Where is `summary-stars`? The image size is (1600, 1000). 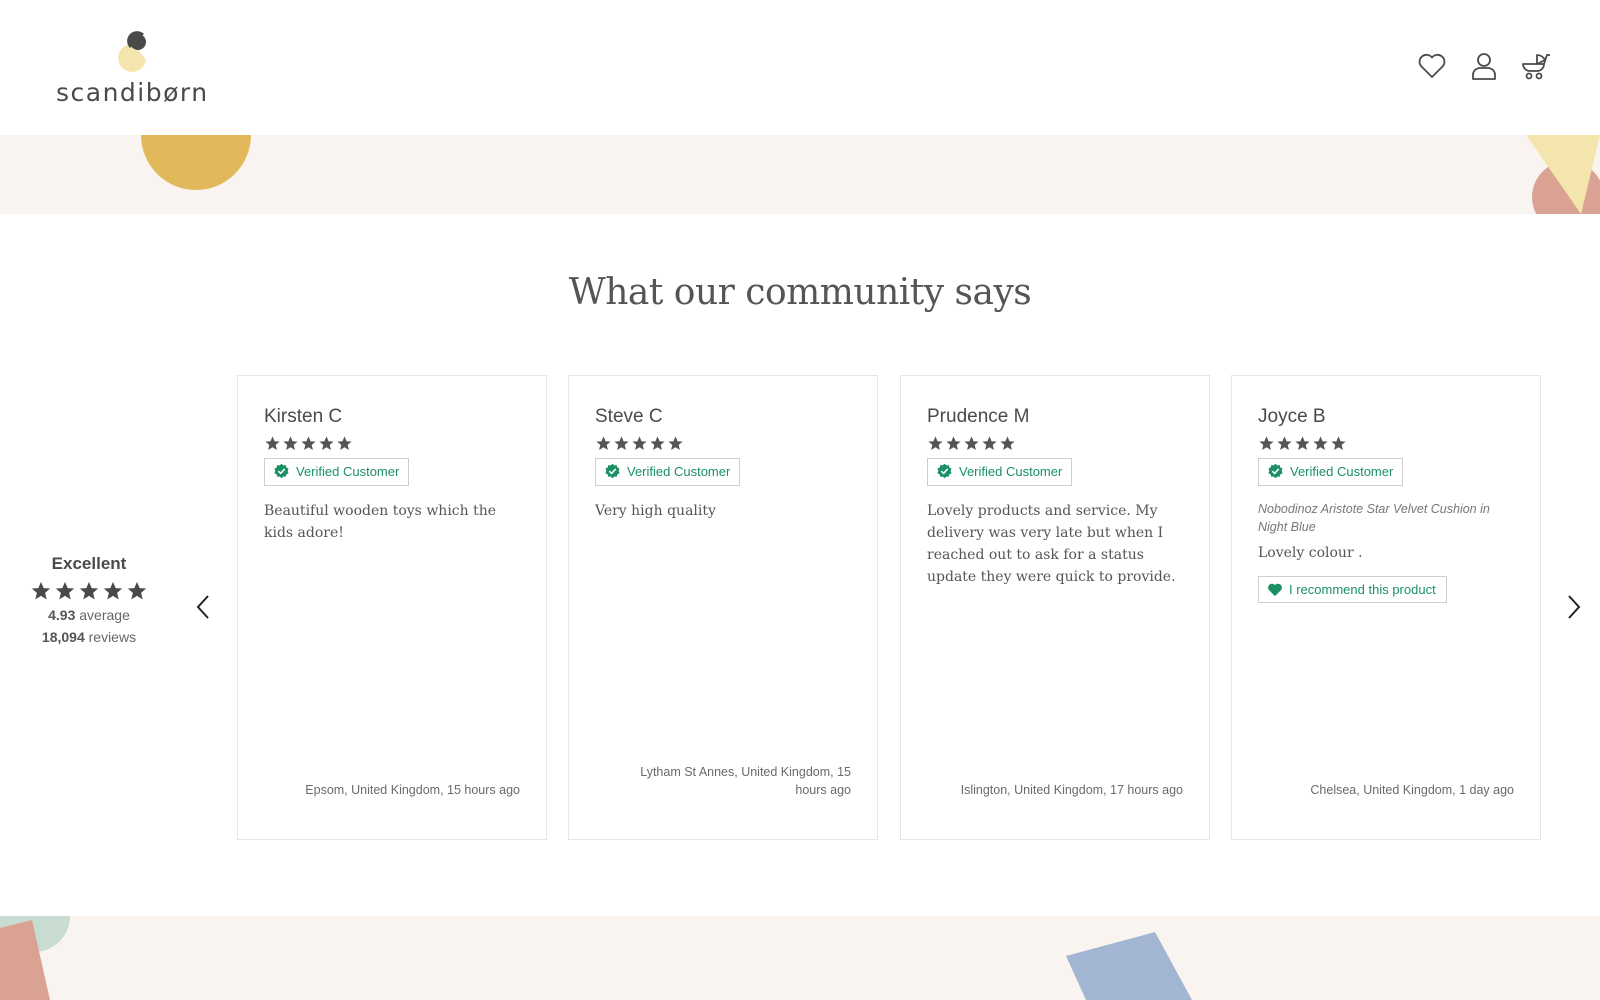
summary-stars is located at coordinates (89, 591).